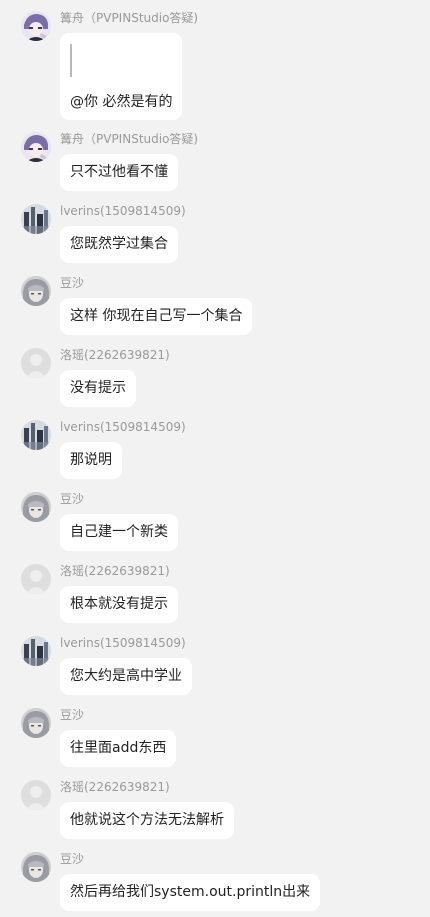 The image size is (430, 917). What do you see at coordinates (147, 820) in the screenshot?
I see `message-bubble: 他就说这个方法无法解析` at bounding box center [147, 820].